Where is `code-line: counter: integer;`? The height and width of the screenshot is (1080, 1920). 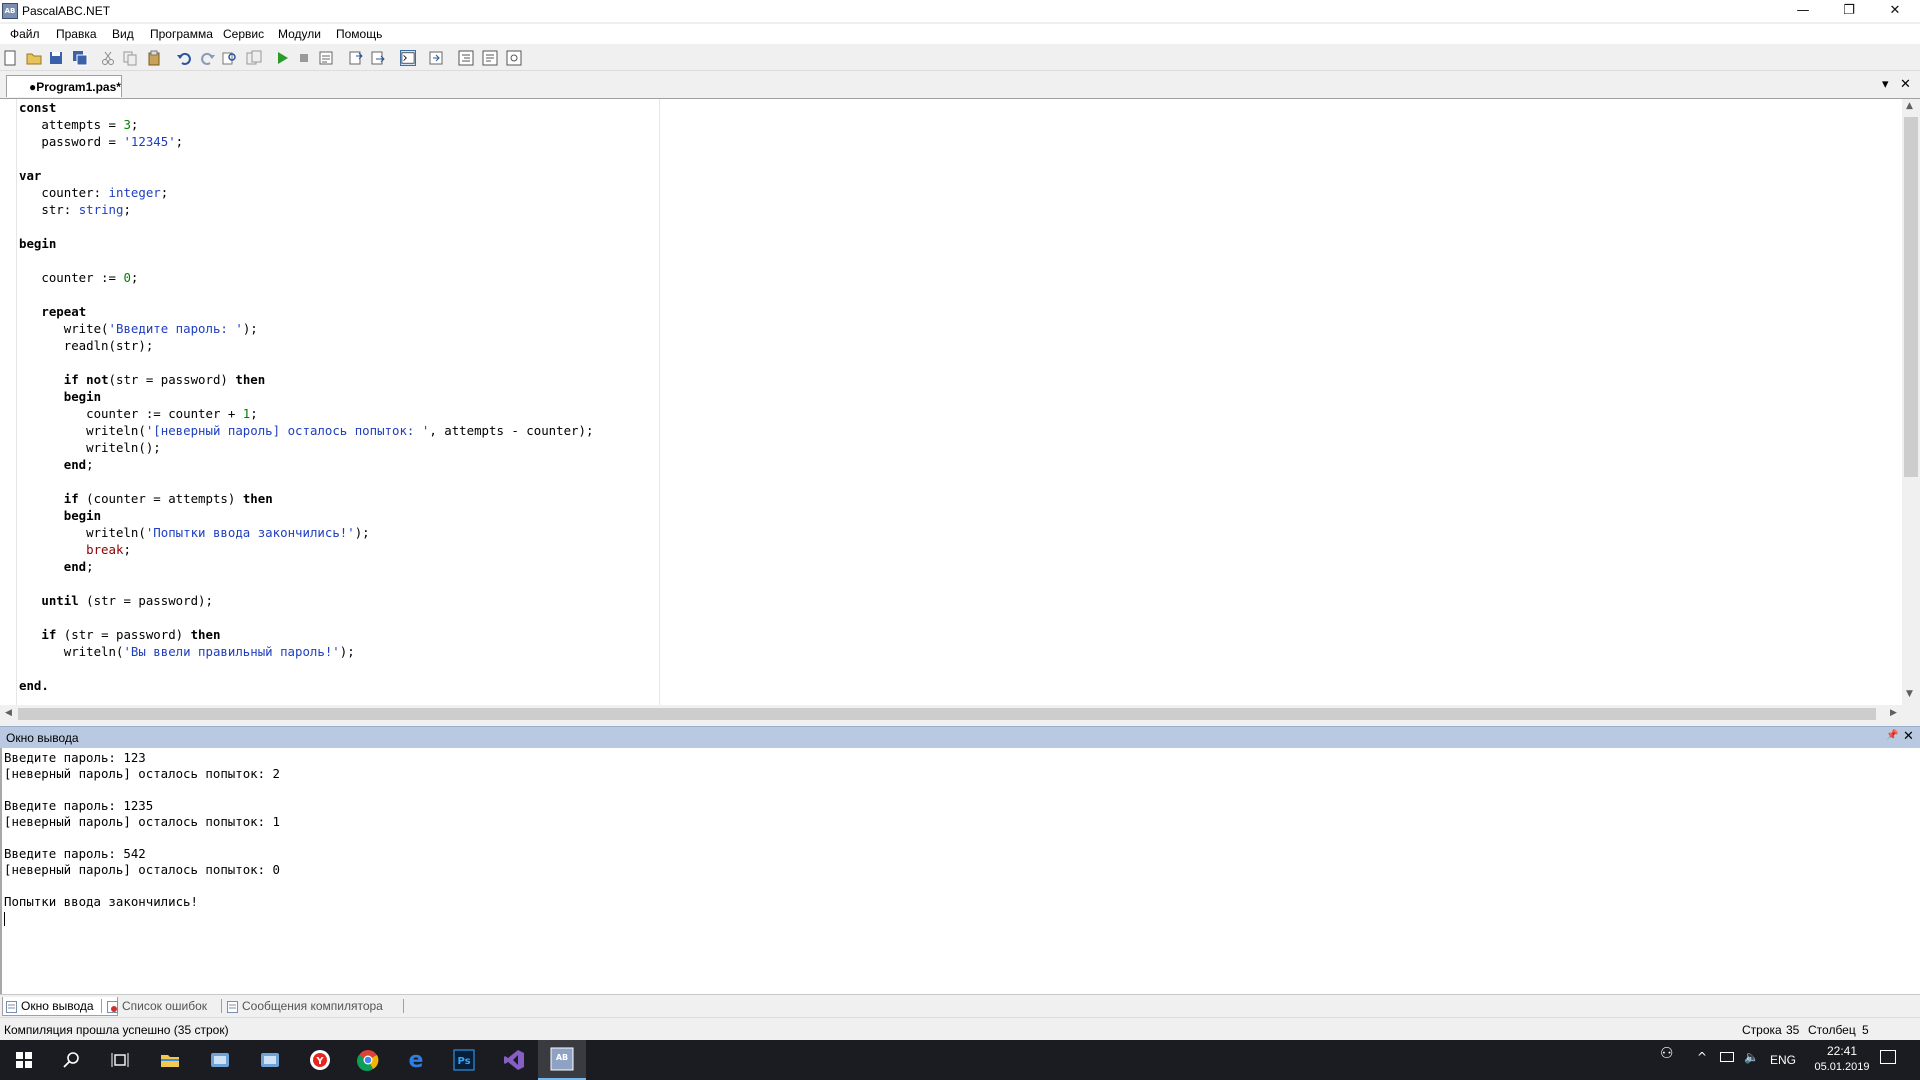 code-line: counter: integer; is located at coordinates (306, 192).